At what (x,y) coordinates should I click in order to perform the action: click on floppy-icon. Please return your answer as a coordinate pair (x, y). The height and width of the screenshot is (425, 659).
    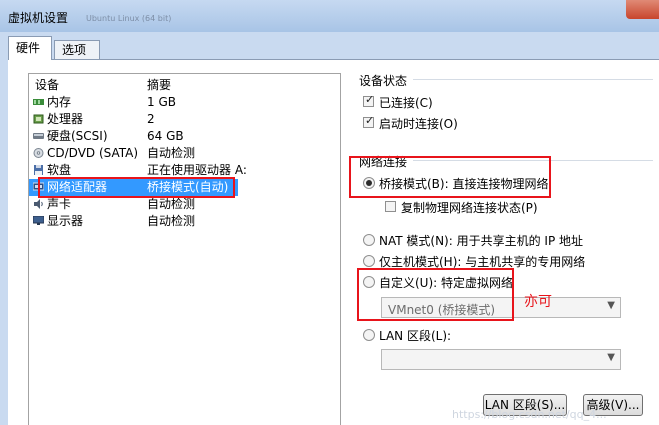
    Looking at the image, I should click on (38, 170).